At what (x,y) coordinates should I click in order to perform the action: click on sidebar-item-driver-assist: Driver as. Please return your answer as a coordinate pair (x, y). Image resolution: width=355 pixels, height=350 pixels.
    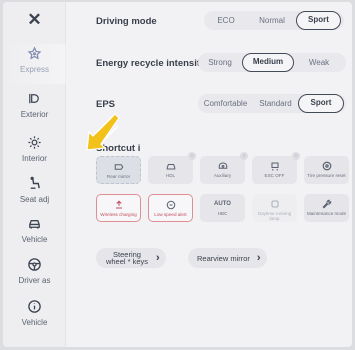
    Looking at the image, I should click on (34, 275).